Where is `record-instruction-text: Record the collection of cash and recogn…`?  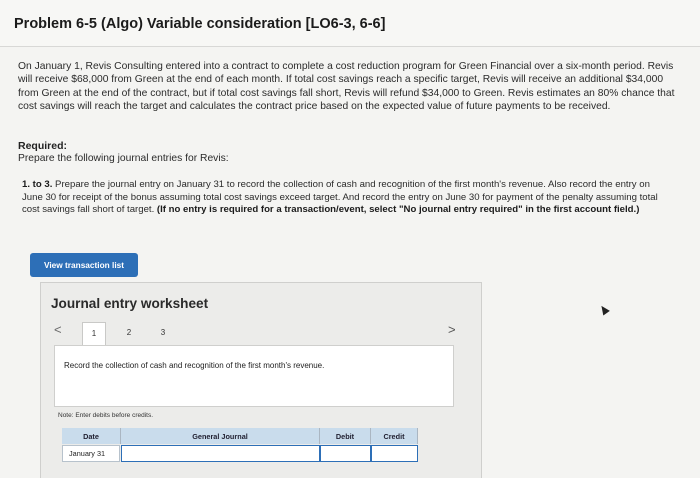 record-instruction-text: Record the collection of cash and recogn… is located at coordinates (194, 365).